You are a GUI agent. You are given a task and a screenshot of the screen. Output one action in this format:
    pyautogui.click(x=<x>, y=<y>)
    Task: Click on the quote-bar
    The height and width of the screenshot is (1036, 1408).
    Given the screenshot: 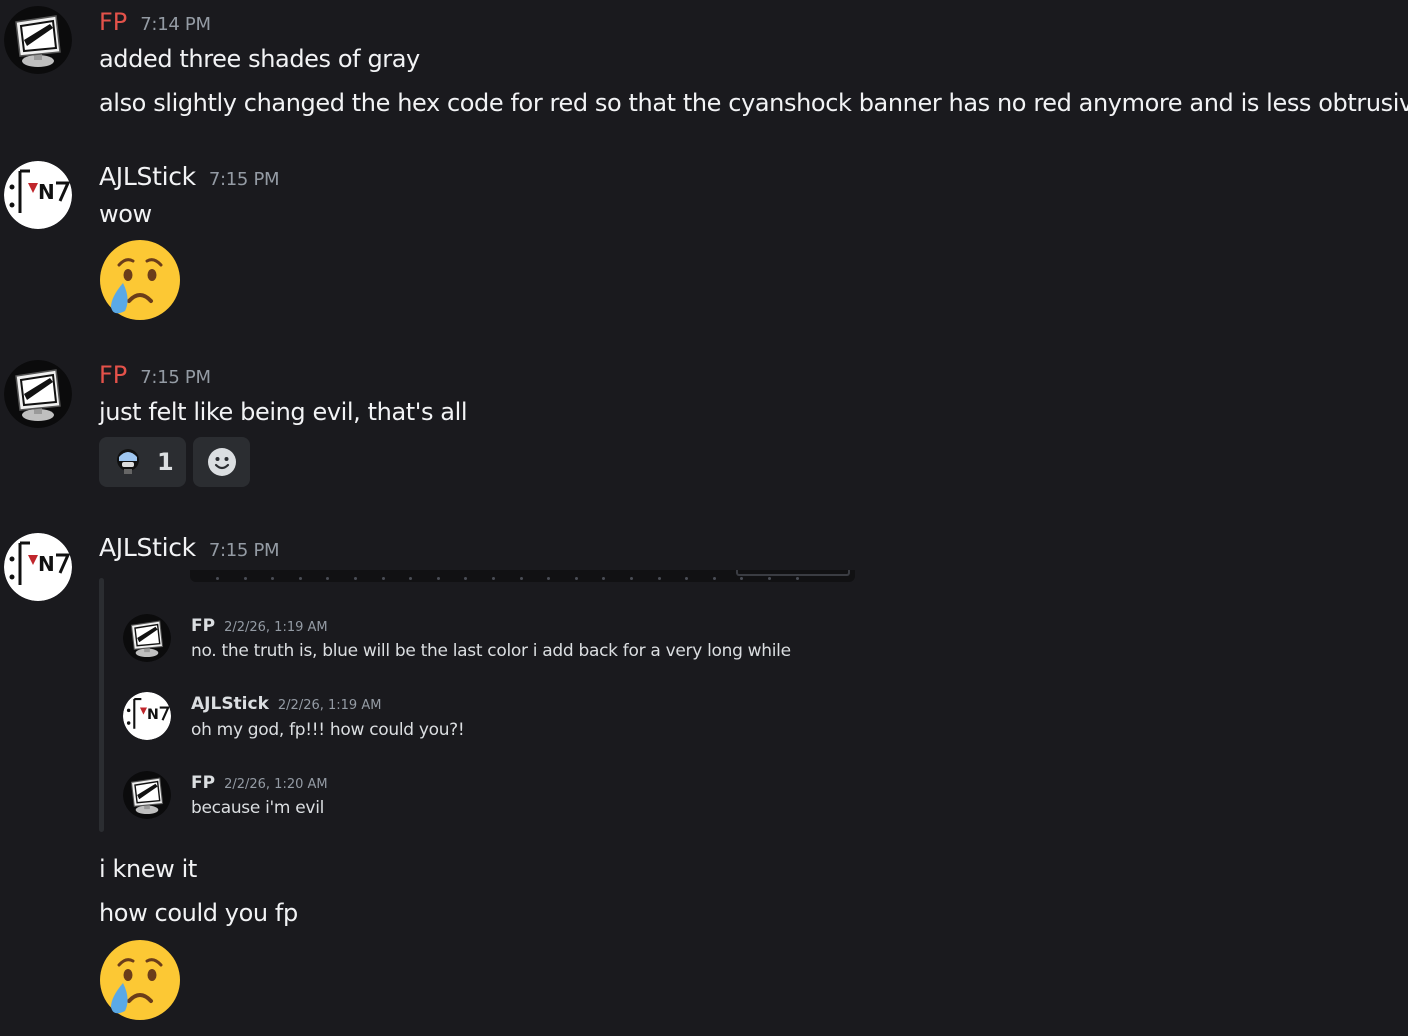 What is the action you would take?
    pyautogui.click(x=101, y=705)
    